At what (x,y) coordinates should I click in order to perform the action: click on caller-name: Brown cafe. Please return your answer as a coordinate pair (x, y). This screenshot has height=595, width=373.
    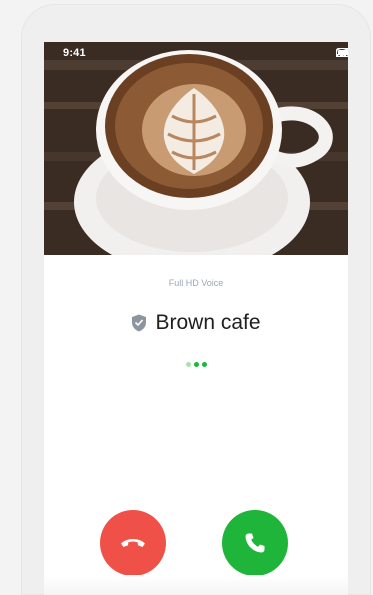
    Looking at the image, I should click on (208, 322).